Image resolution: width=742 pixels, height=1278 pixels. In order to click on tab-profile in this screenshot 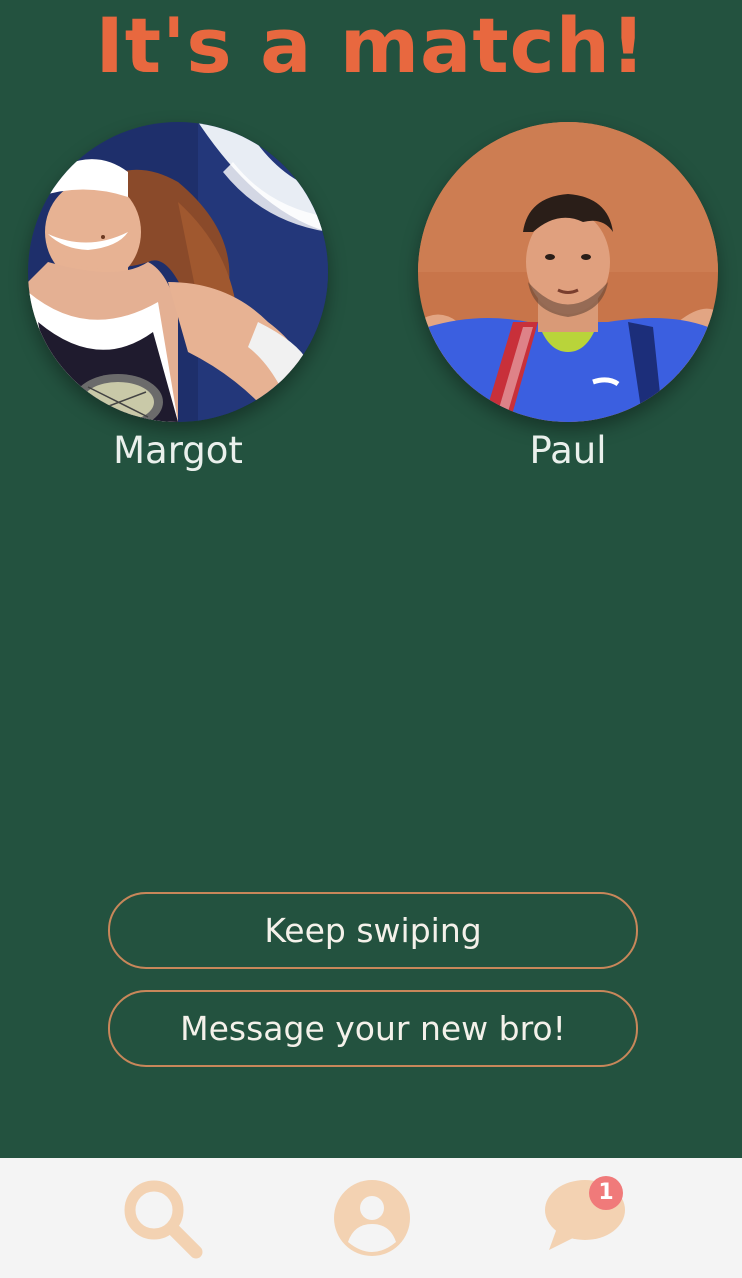, I will do `click(372, 1218)`.